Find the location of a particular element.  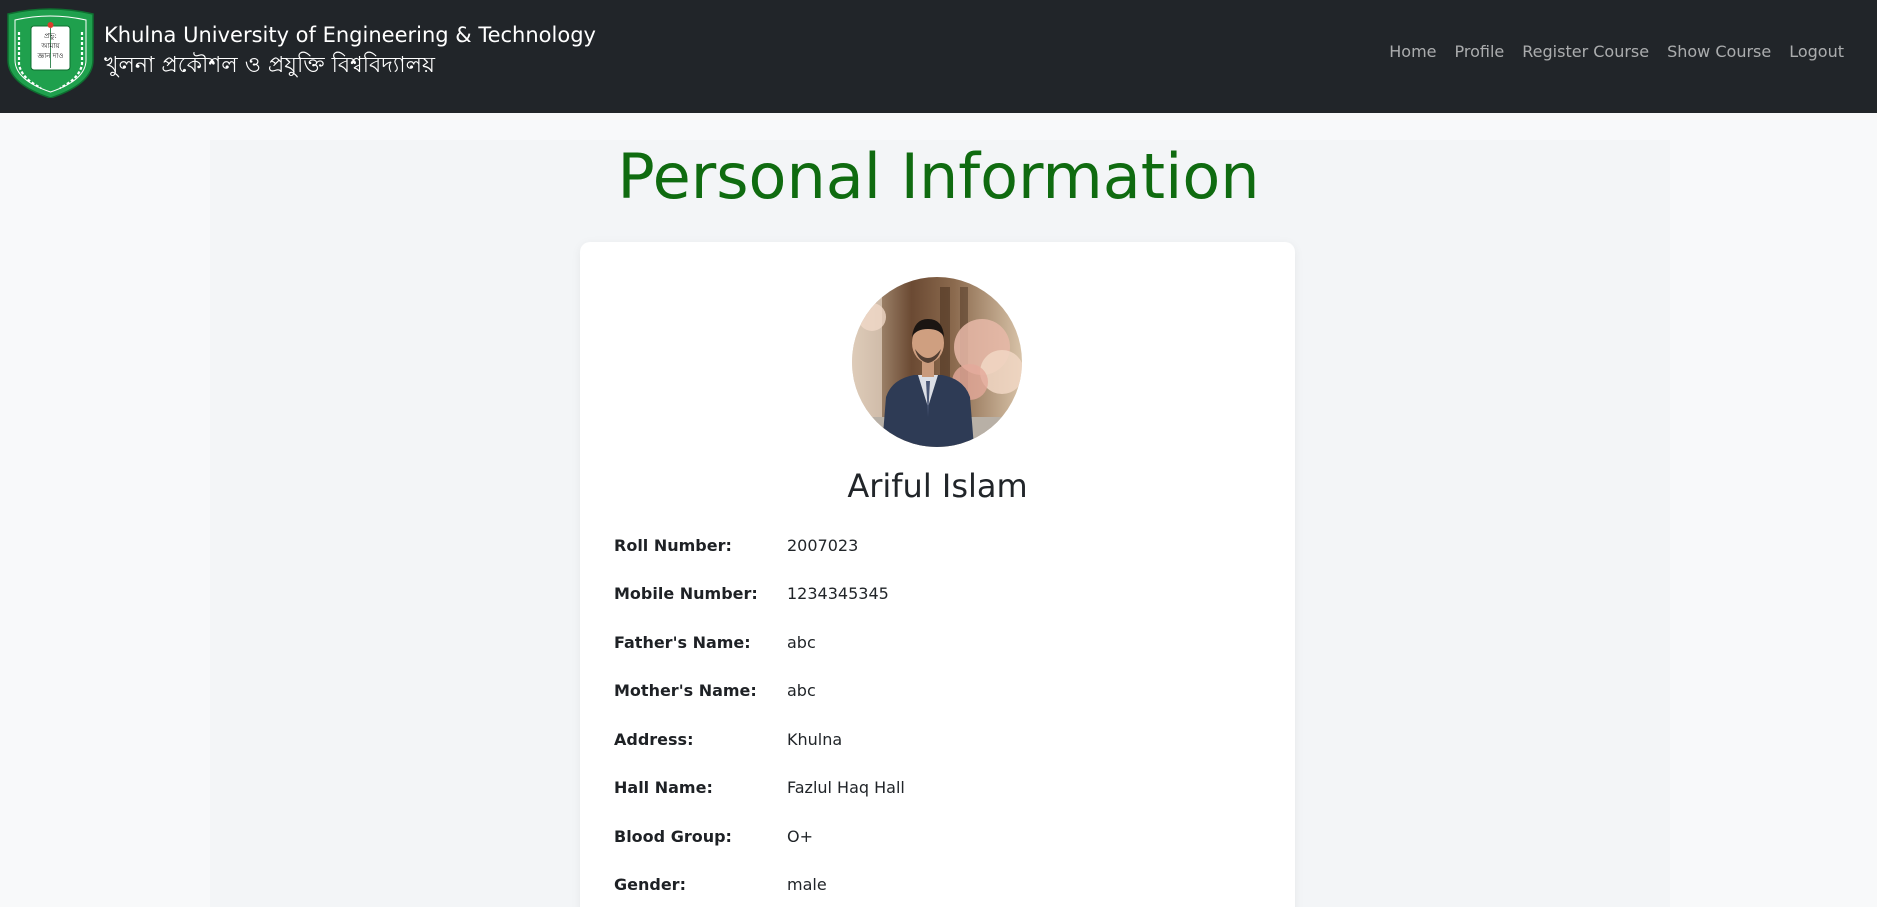

address-row: Address: Khulna is located at coordinates (939, 742).